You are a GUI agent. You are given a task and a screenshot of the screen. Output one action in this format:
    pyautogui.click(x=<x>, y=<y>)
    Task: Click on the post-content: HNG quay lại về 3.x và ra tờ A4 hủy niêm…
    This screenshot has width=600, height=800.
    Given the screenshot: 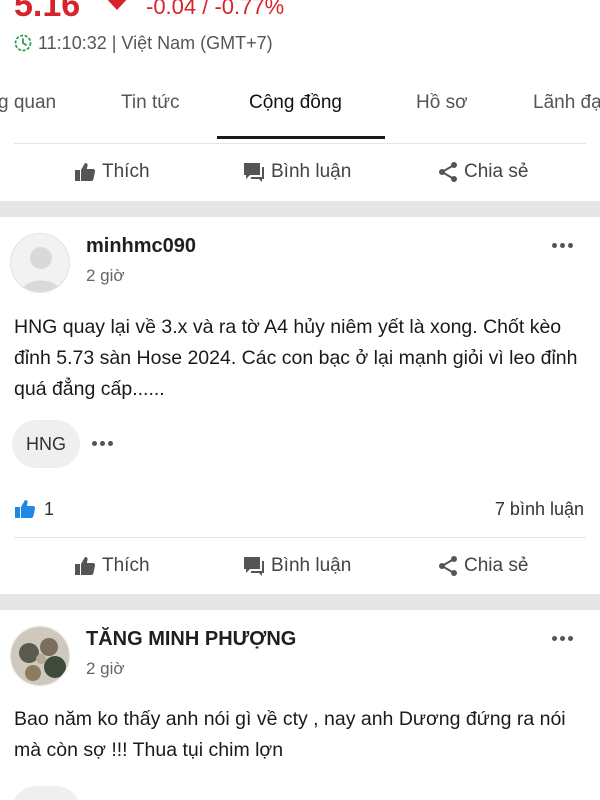 What is the action you would take?
    pyautogui.click(x=296, y=358)
    